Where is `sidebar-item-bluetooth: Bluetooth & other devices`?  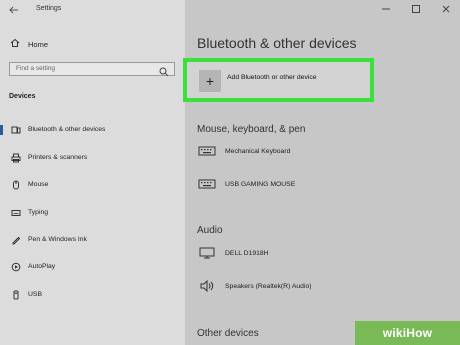 sidebar-item-bluetooth: Bluetooth & other devices is located at coordinates (92, 130).